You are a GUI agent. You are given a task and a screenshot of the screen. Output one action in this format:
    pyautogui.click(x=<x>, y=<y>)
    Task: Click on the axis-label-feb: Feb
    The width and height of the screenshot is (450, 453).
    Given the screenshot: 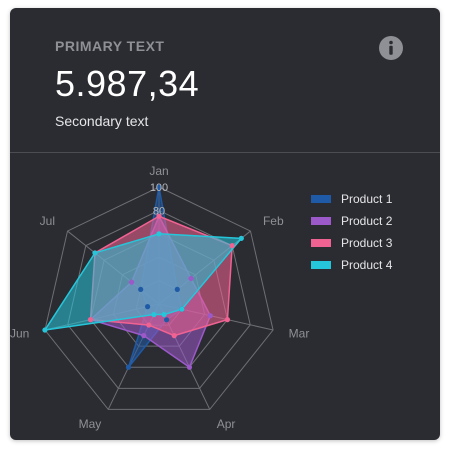 What is the action you would take?
    pyautogui.click(x=273, y=221)
    